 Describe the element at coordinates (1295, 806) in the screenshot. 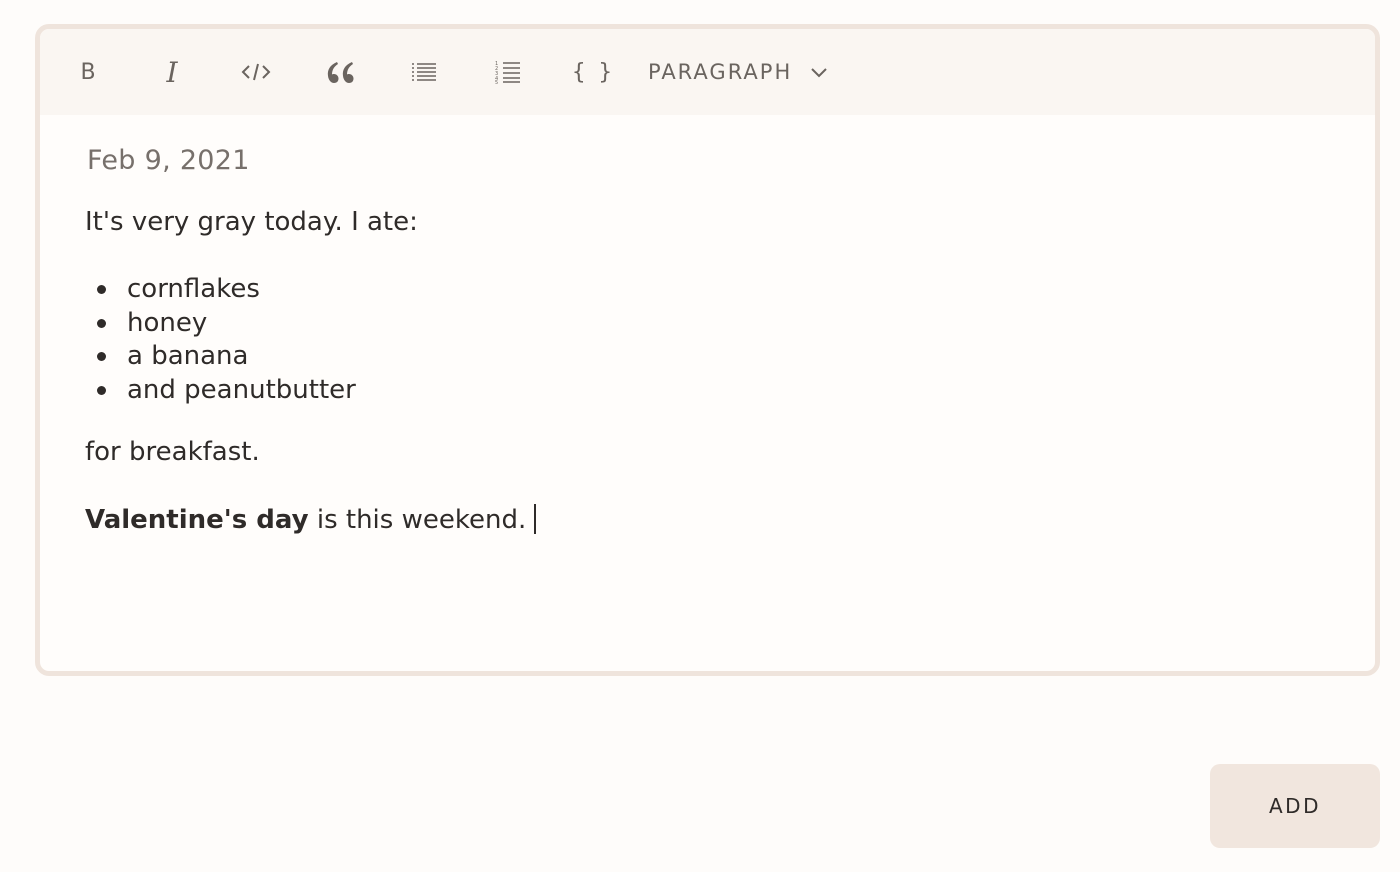

I see `add-button: ADD` at that location.